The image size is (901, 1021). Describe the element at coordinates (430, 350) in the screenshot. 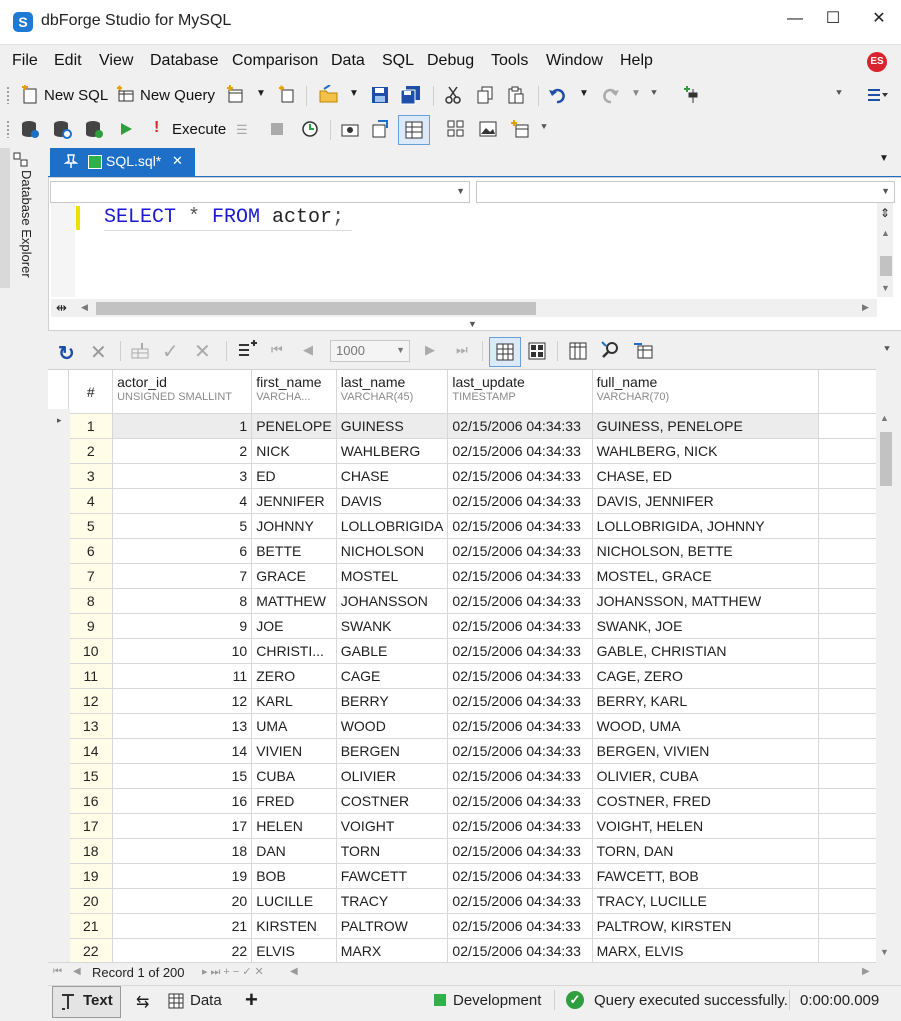

I see `next-page-icon: ▶` at that location.